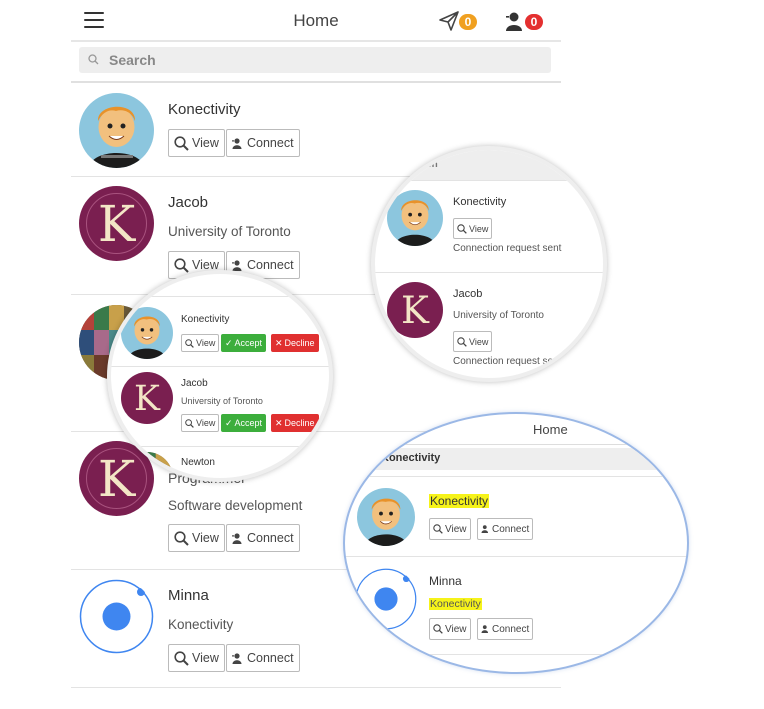 The width and height of the screenshot is (764, 709). I want to click on item-name: Newton, so click(198, 462).